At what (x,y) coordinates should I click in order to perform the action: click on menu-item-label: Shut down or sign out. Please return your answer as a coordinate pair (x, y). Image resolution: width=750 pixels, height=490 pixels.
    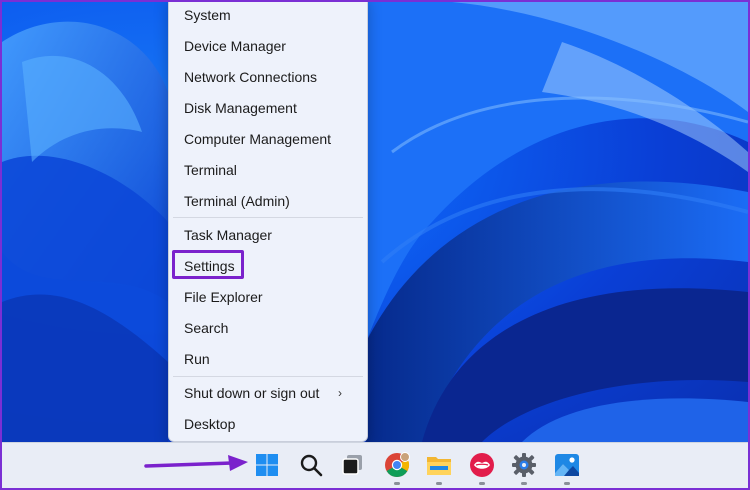
    Looking at the image, I should click on (252, 393).